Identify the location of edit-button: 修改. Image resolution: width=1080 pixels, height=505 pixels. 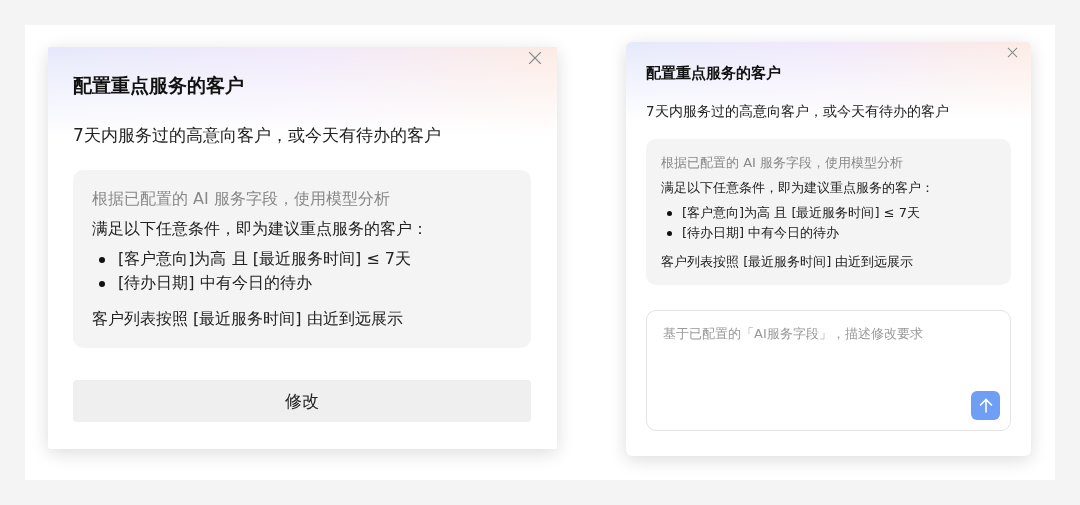
(302, 401).